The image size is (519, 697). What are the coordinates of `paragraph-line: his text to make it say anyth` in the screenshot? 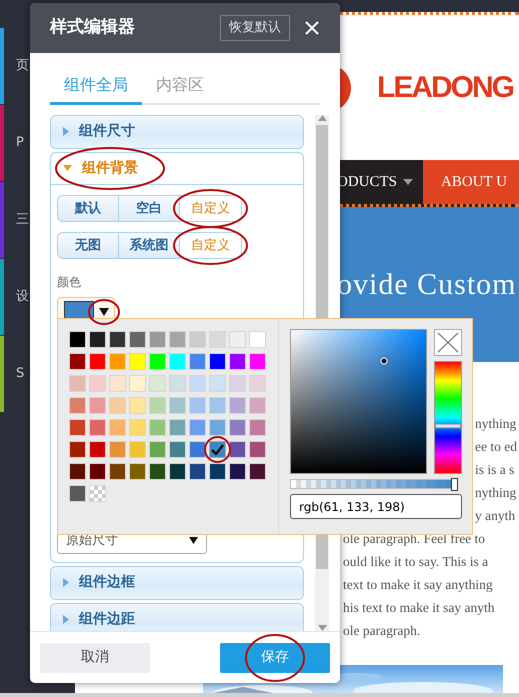 It's located at (418, 608).